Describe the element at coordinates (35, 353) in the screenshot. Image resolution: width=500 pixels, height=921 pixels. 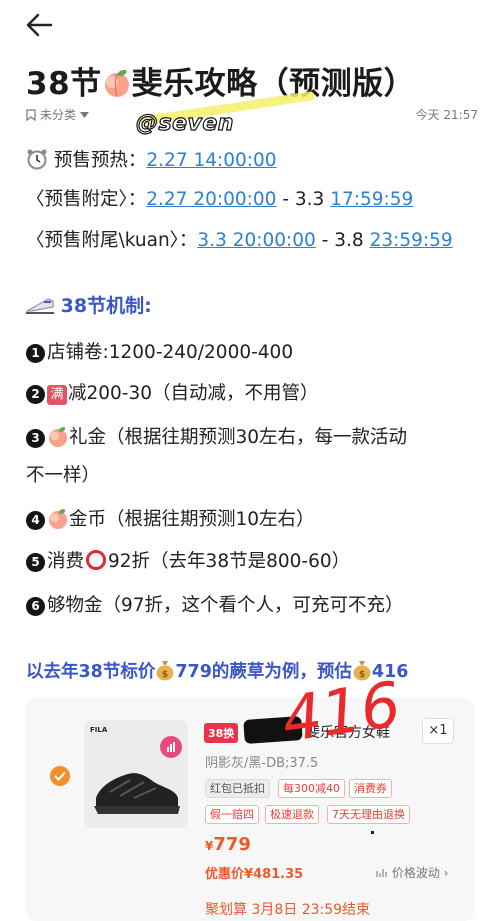
I see `number-badge: 1` at that location.